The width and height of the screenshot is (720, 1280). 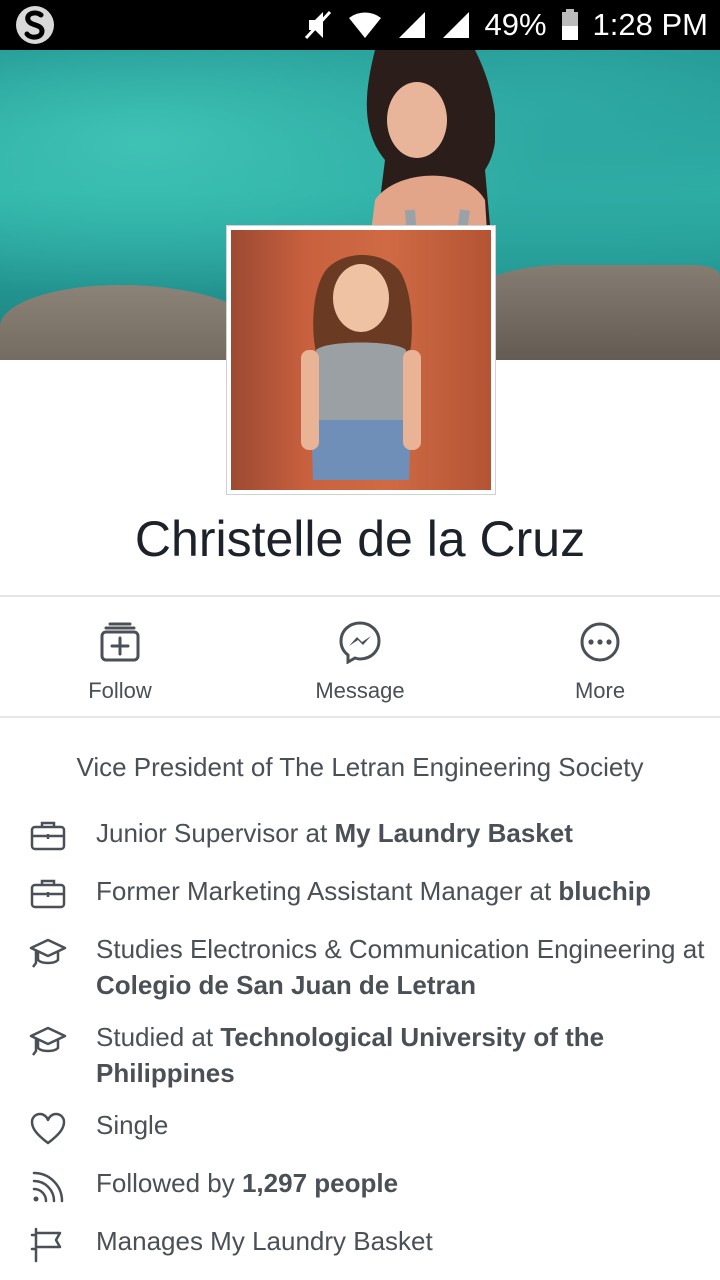 What do you see at coordinates (600, 642) in the screenshot?
I see `more-icon` at bounding box center [600, 642].